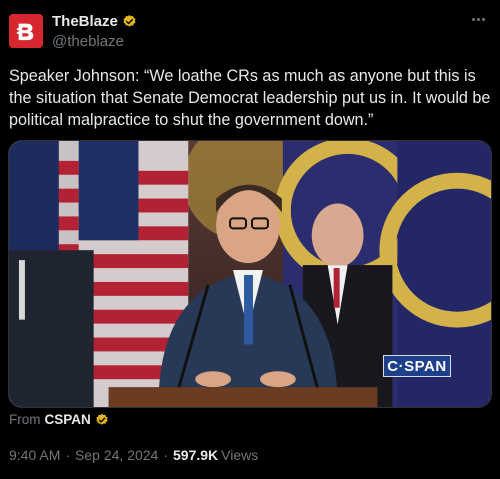  What do you see at coordinates (116, 455) in the screenshot?
I see `tweet-date: Sep 24, 2024` at bounding box center [116, 455].